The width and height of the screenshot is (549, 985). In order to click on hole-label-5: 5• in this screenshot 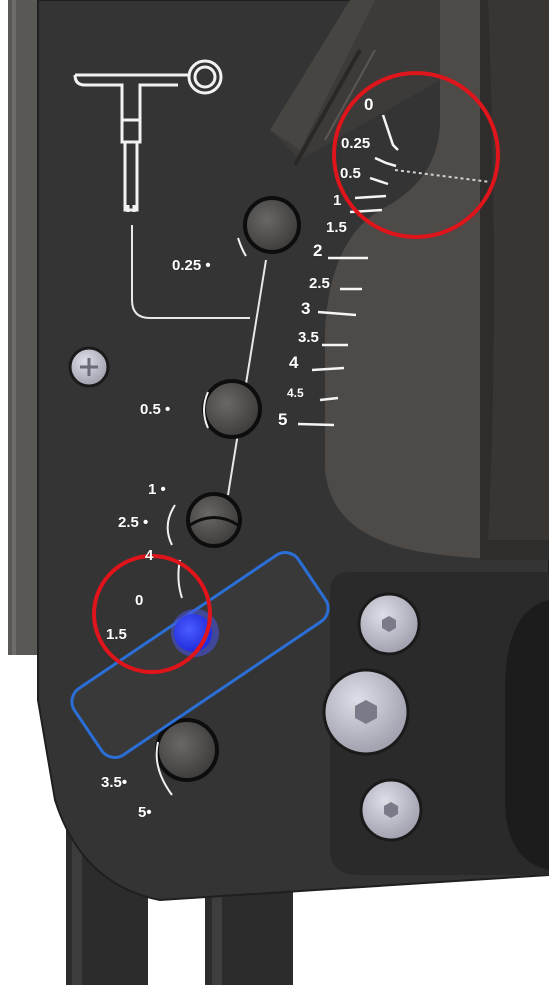, I will do `click(145, 812)`.